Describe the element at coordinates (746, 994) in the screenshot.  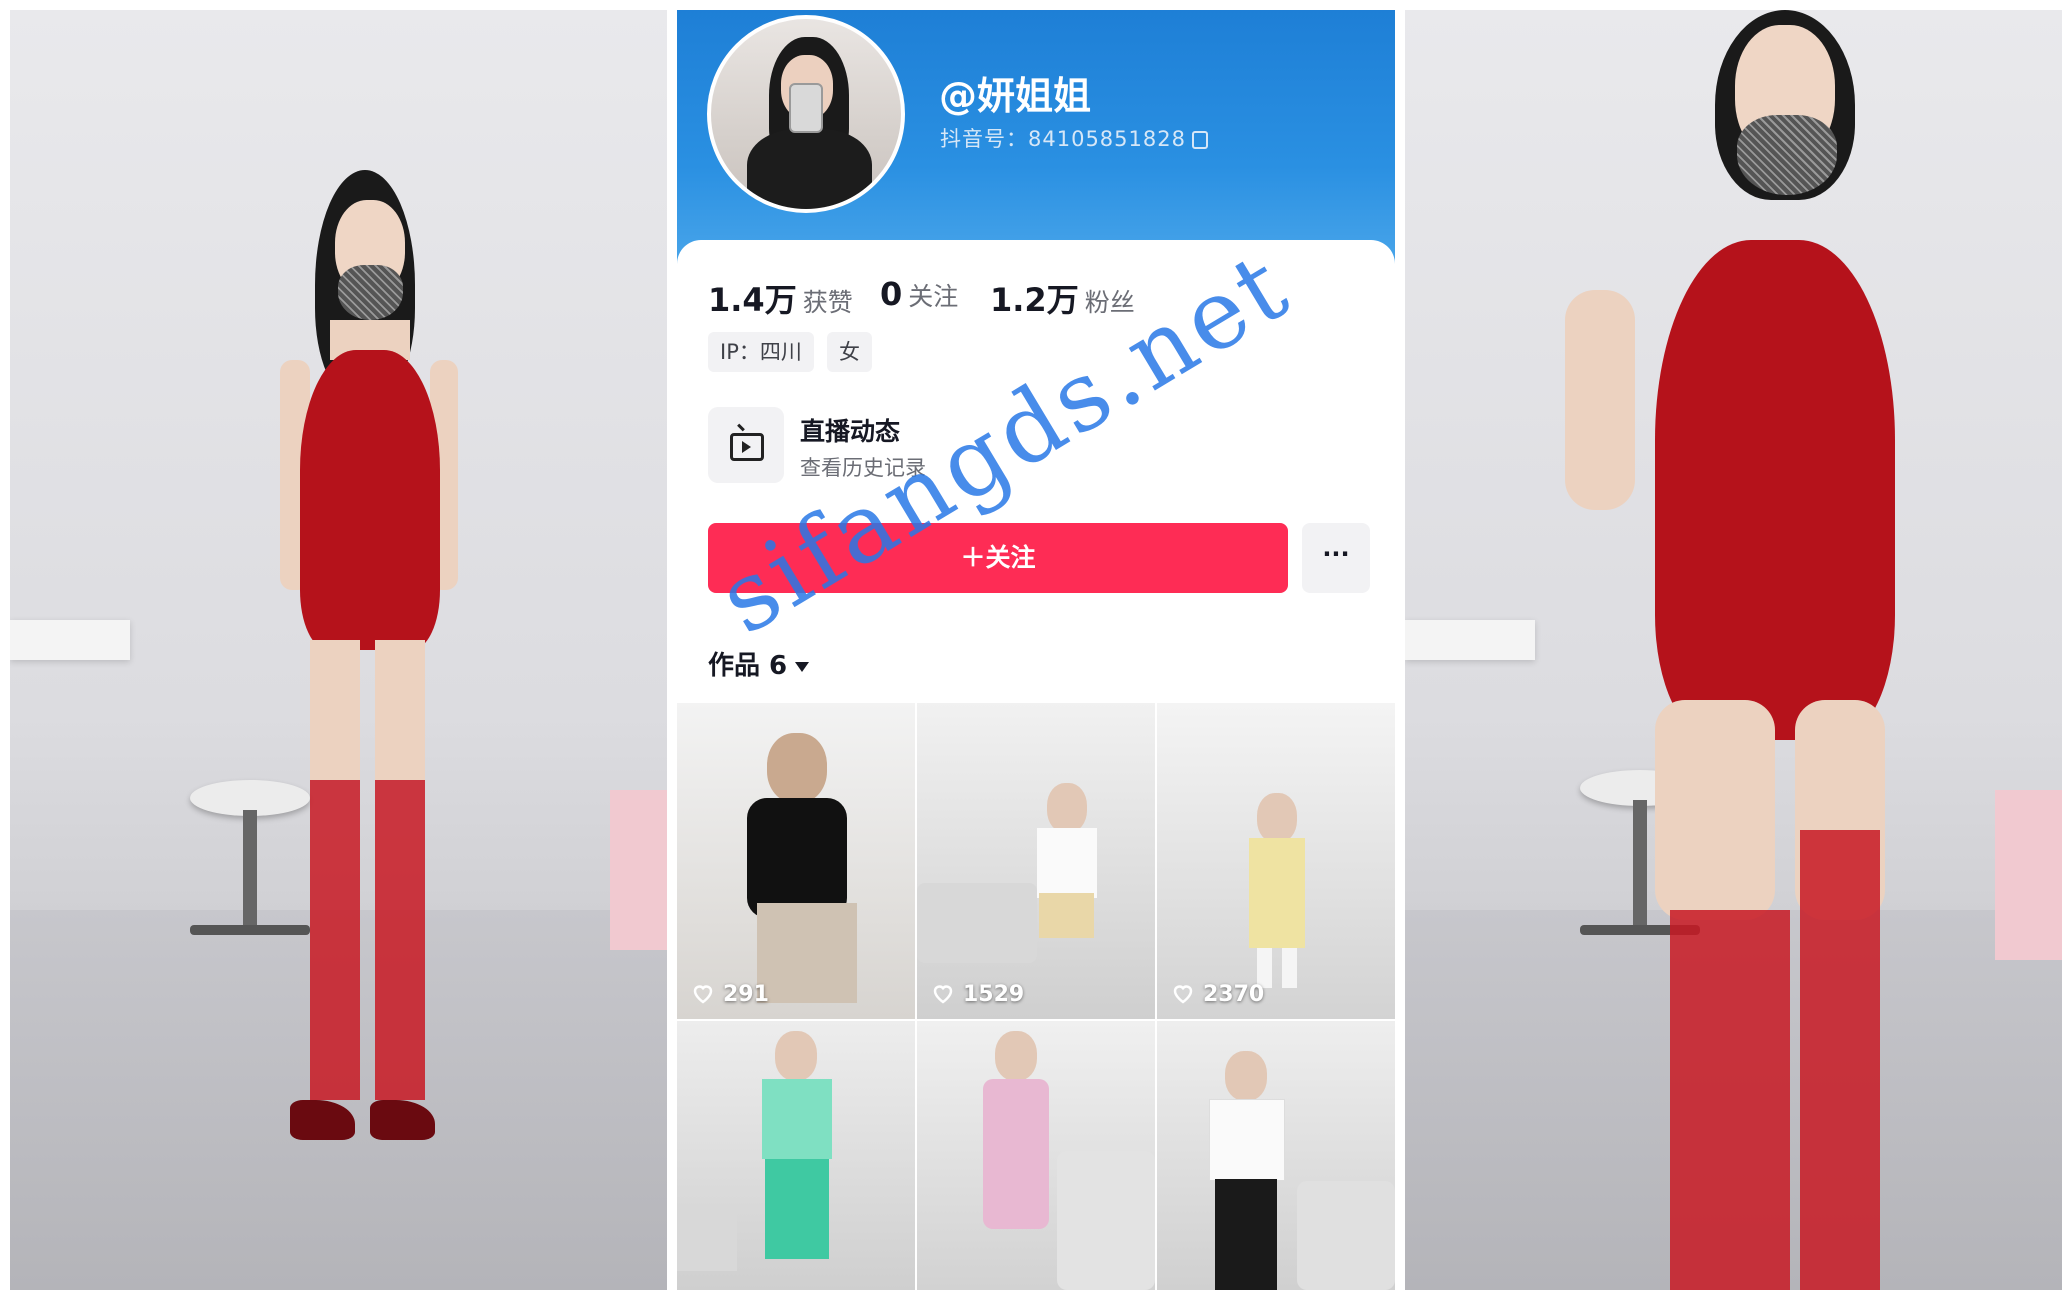
I see `like-count-value: 291` at that location.